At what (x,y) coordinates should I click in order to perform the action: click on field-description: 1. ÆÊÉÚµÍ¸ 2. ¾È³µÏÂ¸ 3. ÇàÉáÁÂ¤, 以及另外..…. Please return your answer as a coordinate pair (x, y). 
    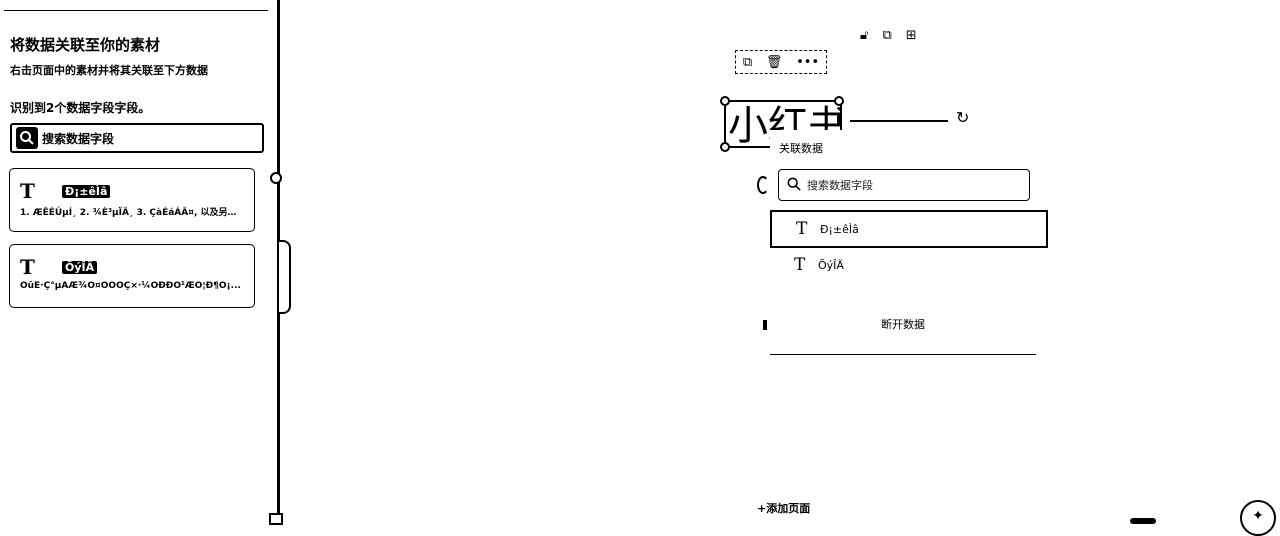
    Looking at the image, I should click on (132, 213).